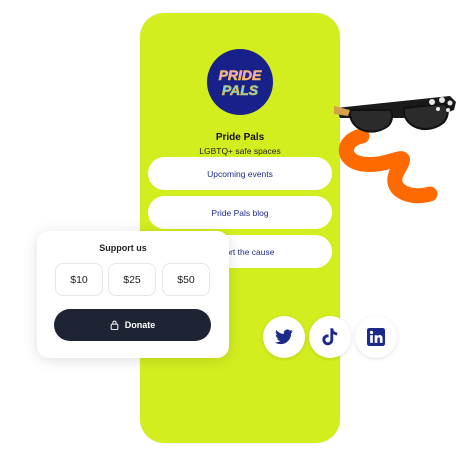  What do you see at coordinates (240, 90) in the screenshot?
I see `logo-text-line2: PALS` at bounding box center [240, 90].